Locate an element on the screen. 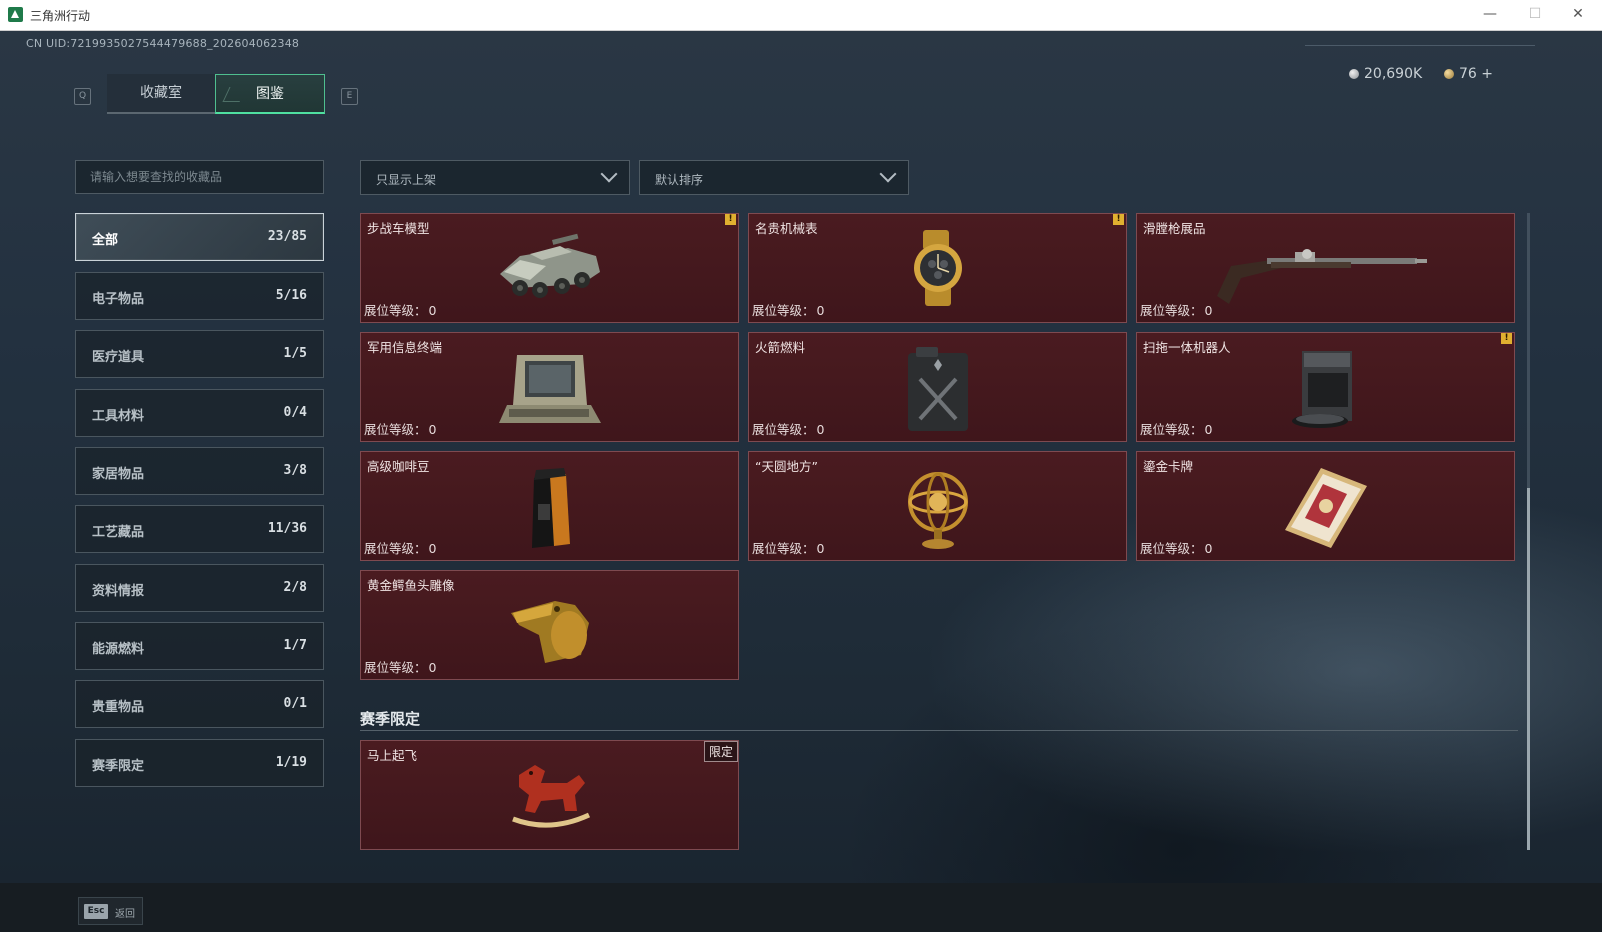 The width and height of the screenshot is (1602, 932). item-name: 鎏金卡牌 is located at coordinates (1168, 466).